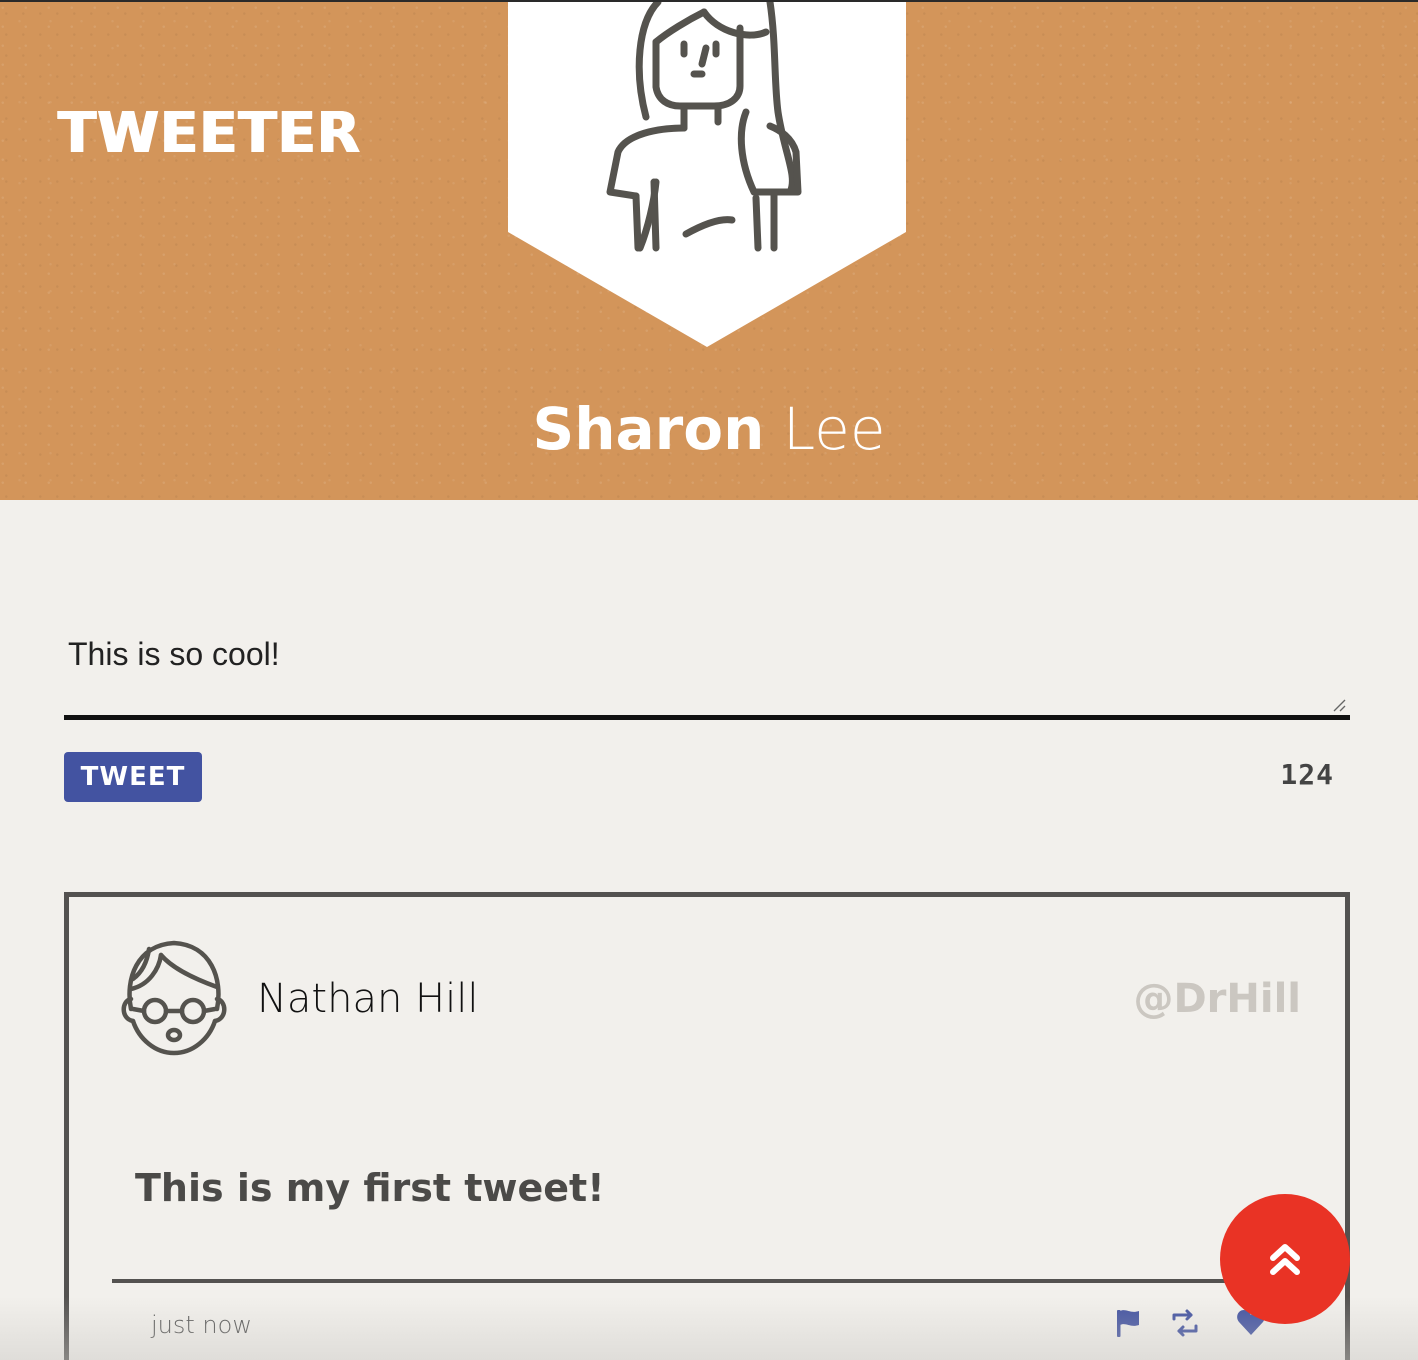  I want to click on scroll-to-top-button, so click(1285, 1259).